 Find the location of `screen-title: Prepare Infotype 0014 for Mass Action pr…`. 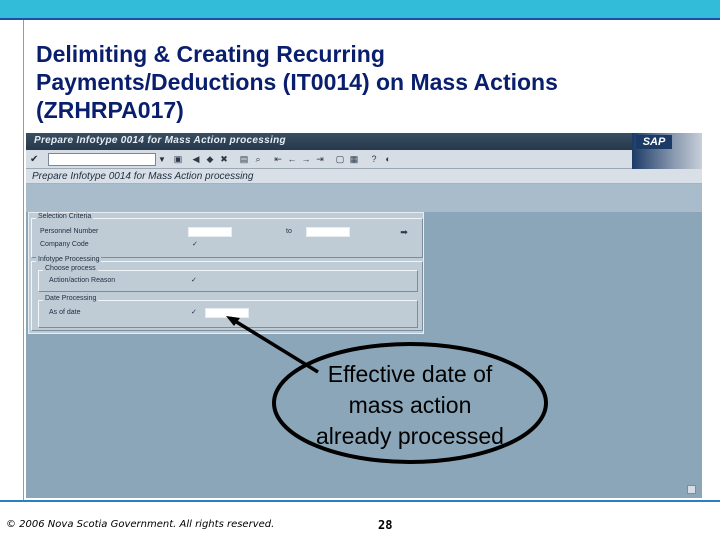

screen-title: Prepare Infotype 0014 for Mass Action pr… is located at coordinates (143, 176).